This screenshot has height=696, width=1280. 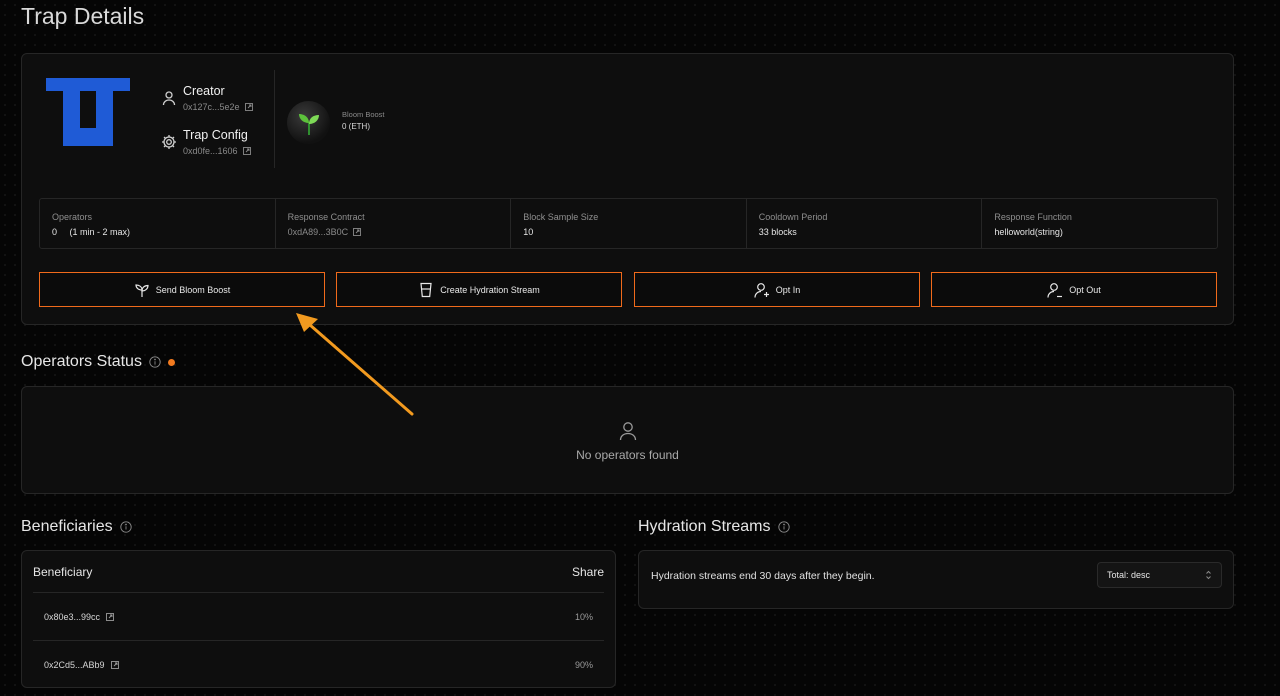 What do you see at coordinates (793, 217) in the screenshot?
I see `stat-label: Cooldown Period` at bounding box center [793, 217].